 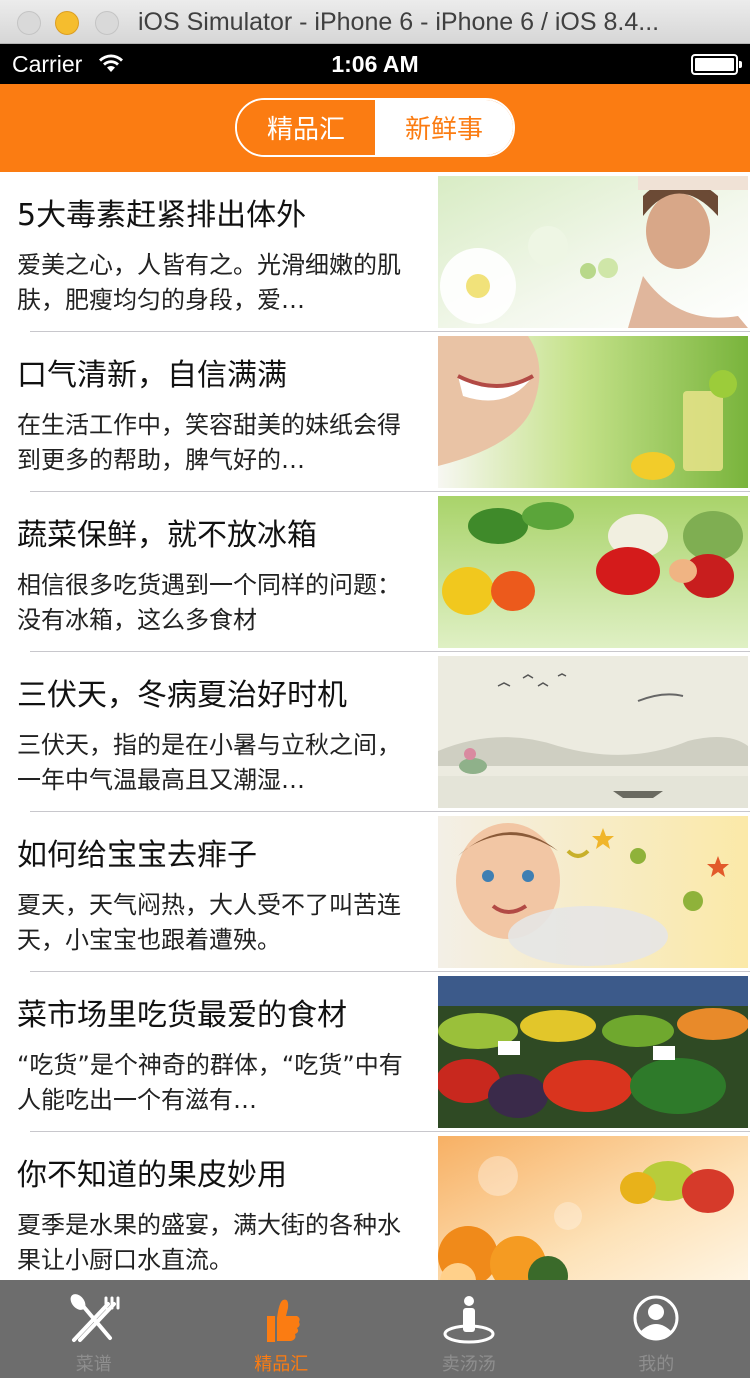 I want to click on window-close-button, so click(x=29, y=23).